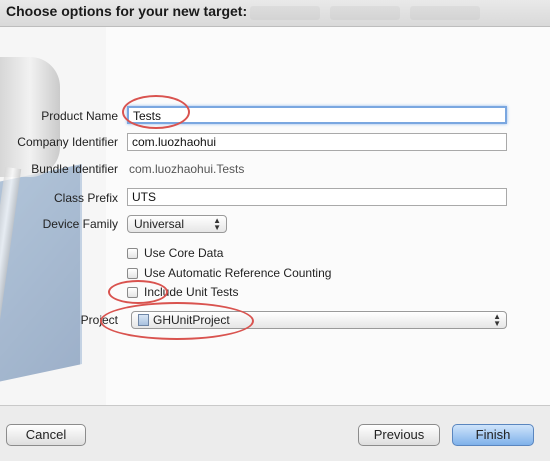 This screenshot has height=461, width=550. I want to click on product-name-label: Product Name, so click(79, 116).